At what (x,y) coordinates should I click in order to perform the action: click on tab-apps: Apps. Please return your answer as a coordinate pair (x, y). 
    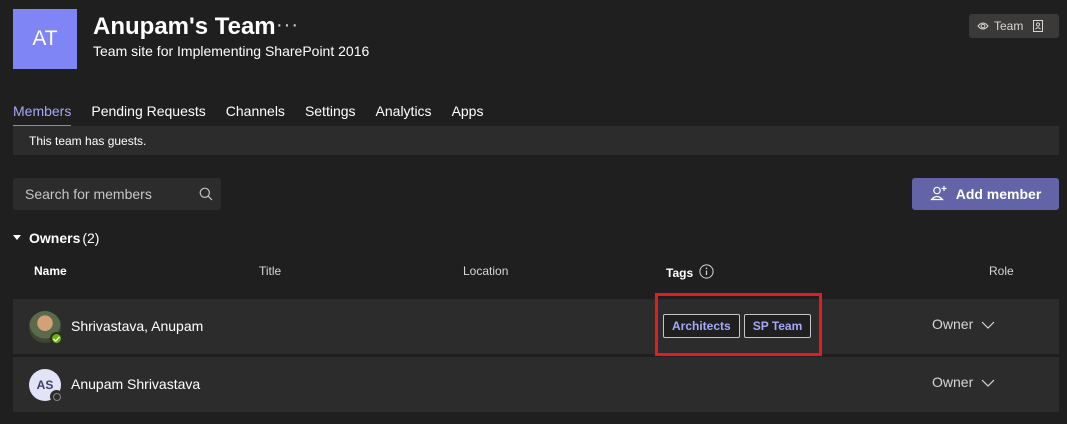
    Looking at the image, I should click on (468, 114).